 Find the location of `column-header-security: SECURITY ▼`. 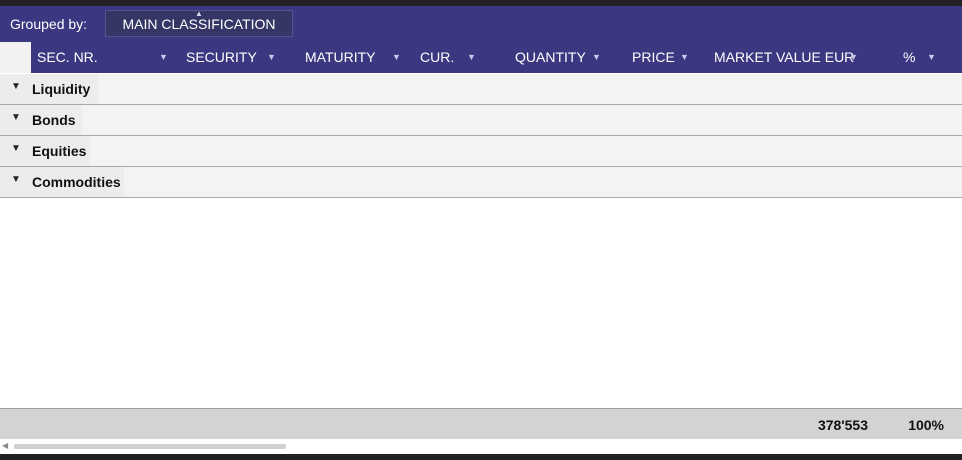

column-header-security: SECURITY ▼ is located at coordinates (233, 57).